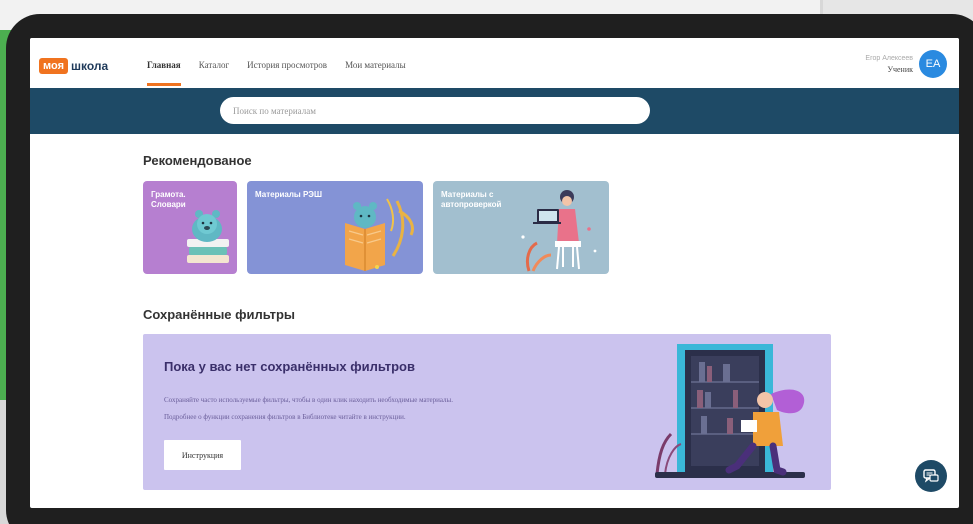 This screenshot has height=524, width=973. What do you see at coordinates (435, 110) in the screenshot?
I see `search-input` at bounding box center [435, 110].